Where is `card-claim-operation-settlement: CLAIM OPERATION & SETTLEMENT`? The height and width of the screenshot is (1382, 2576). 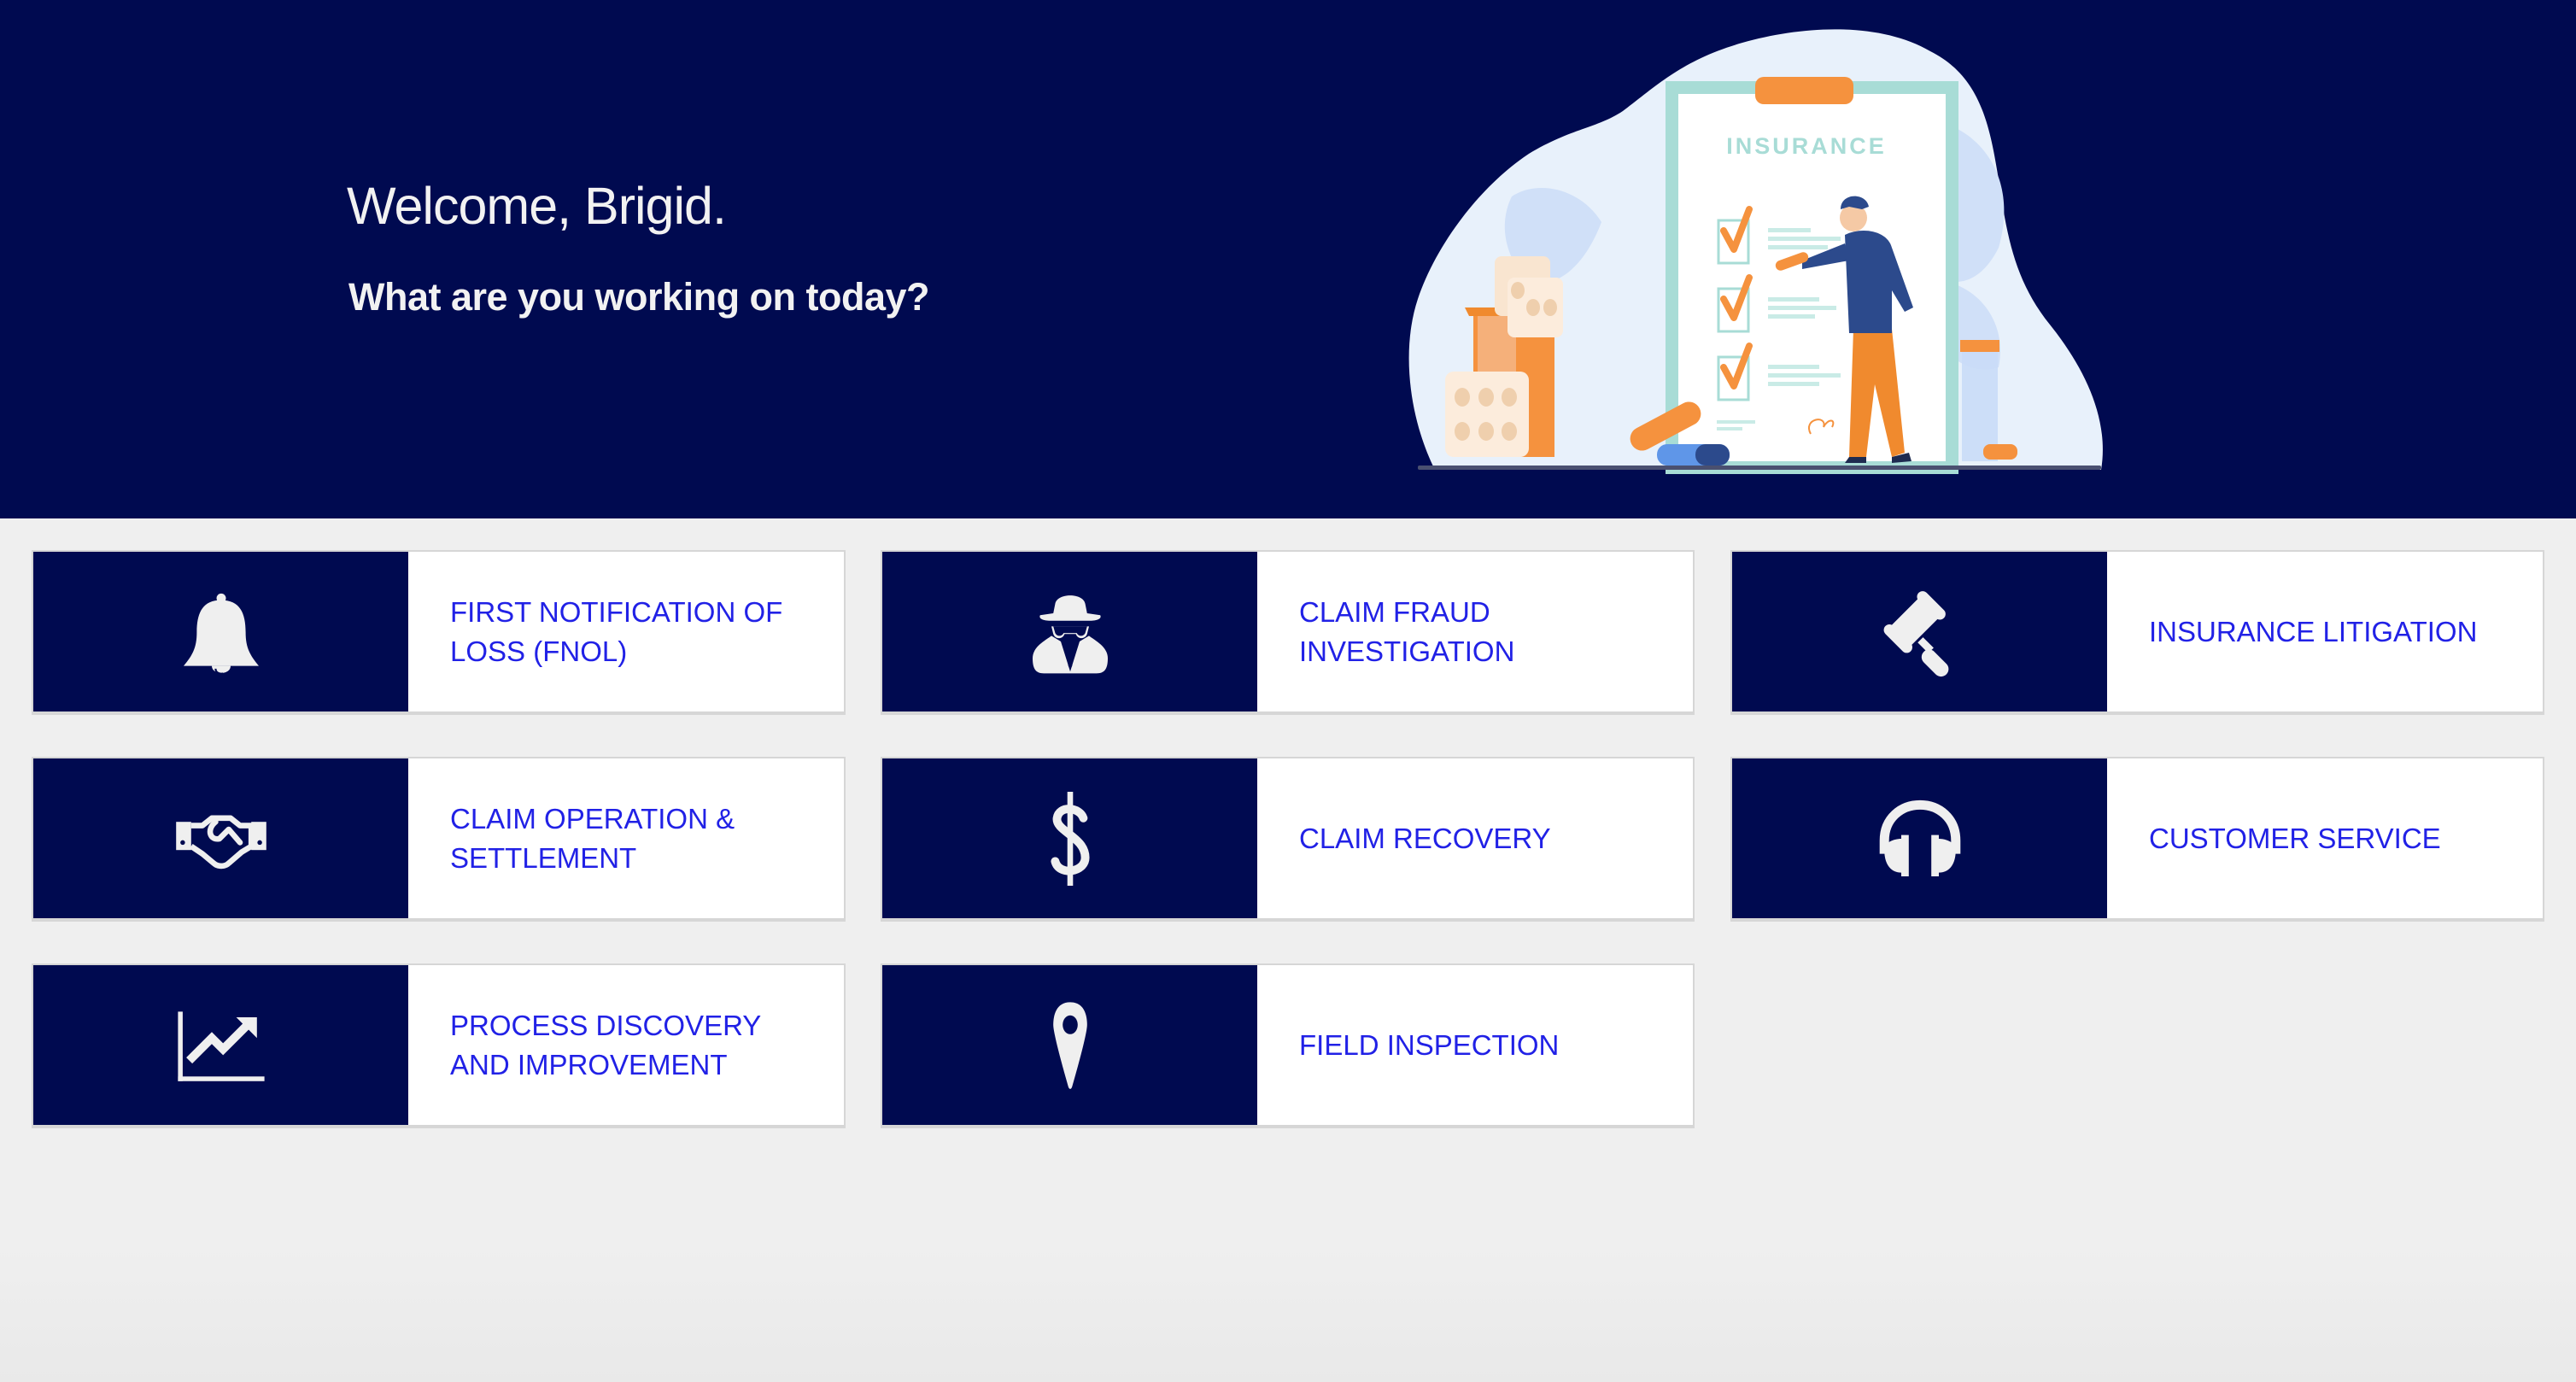
card-claim-operation-settlement: CLAIM OPERATION & SETTLEMENT is located at coordinates (439, 839).